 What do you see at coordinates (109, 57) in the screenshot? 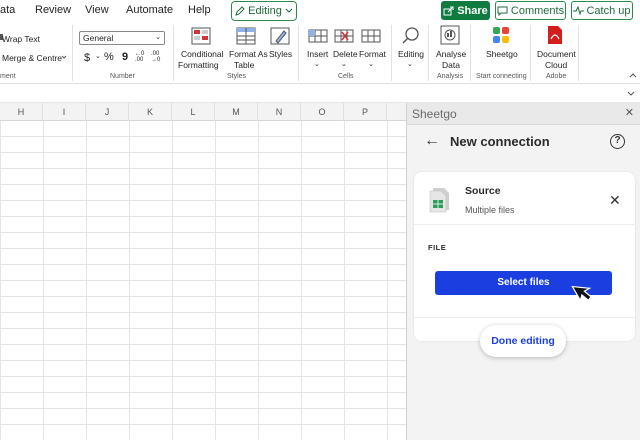
I see `percent-button: %` at bounding box center [109, 57].